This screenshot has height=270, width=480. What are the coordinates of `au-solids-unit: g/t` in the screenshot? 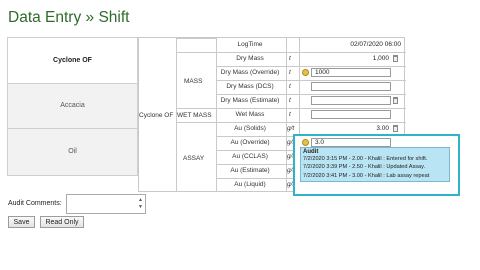 It's located at (291, 128).